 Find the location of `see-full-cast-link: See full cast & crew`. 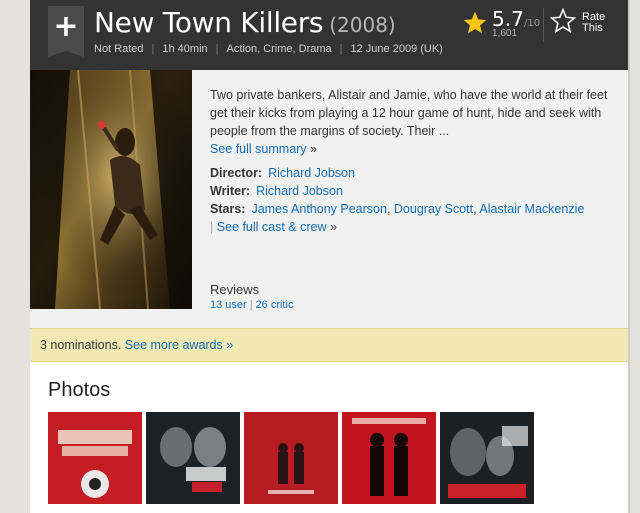

see-full-cast-link: See full cast & crew is located at coordinates (272, 227).